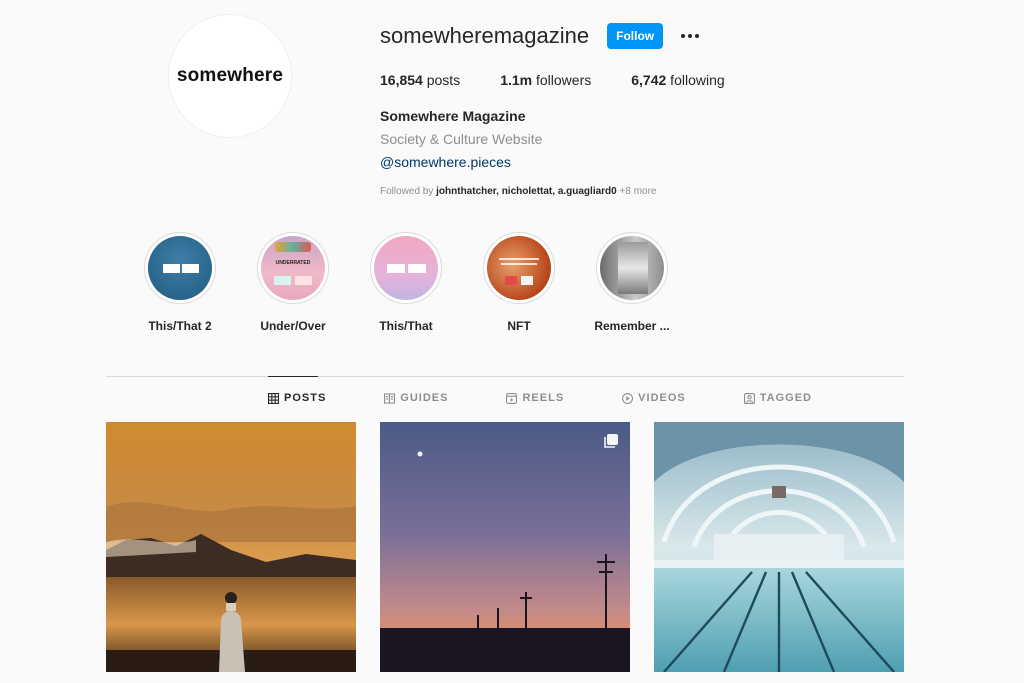 The width and height of the screenshot is (1024, 683). Describe the element at coordinates (297, 398) in the screenshot. I see `tab-posts: POSTS` at that location.